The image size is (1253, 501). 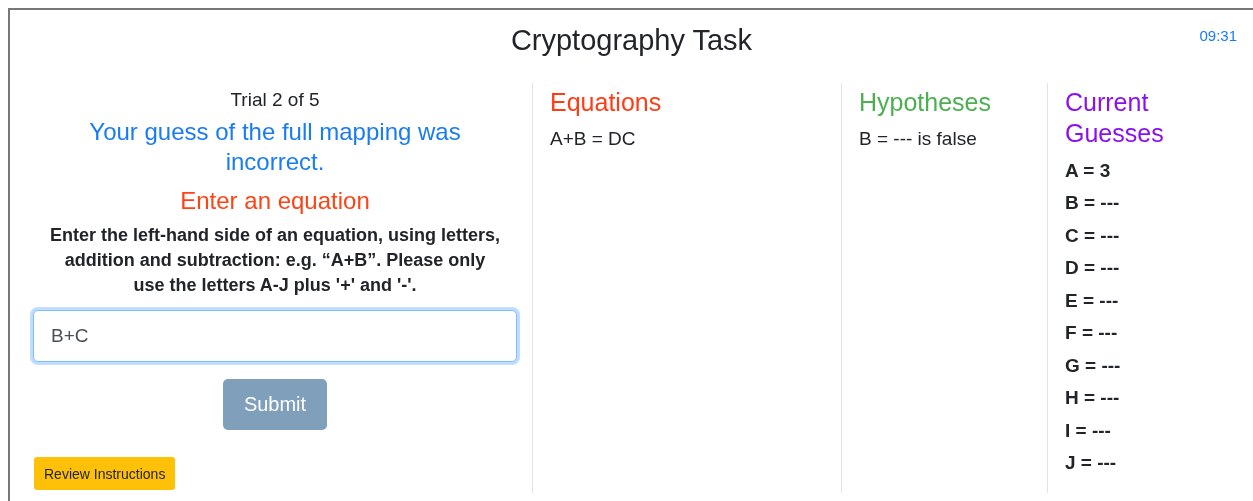 What do you see at coordinates (1093, 203) in the screenshot?
I see `list-entry: B = ---` at bounding box center [1093, 203].